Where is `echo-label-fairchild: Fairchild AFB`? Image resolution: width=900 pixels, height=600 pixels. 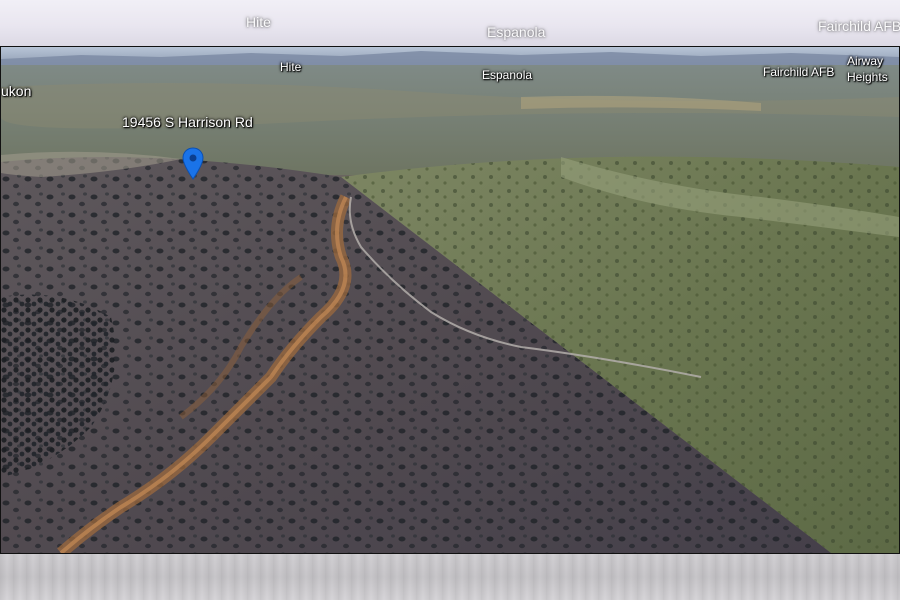
echo-label-fairchild: Fairchild AFB is located at coordinates (859, 26).